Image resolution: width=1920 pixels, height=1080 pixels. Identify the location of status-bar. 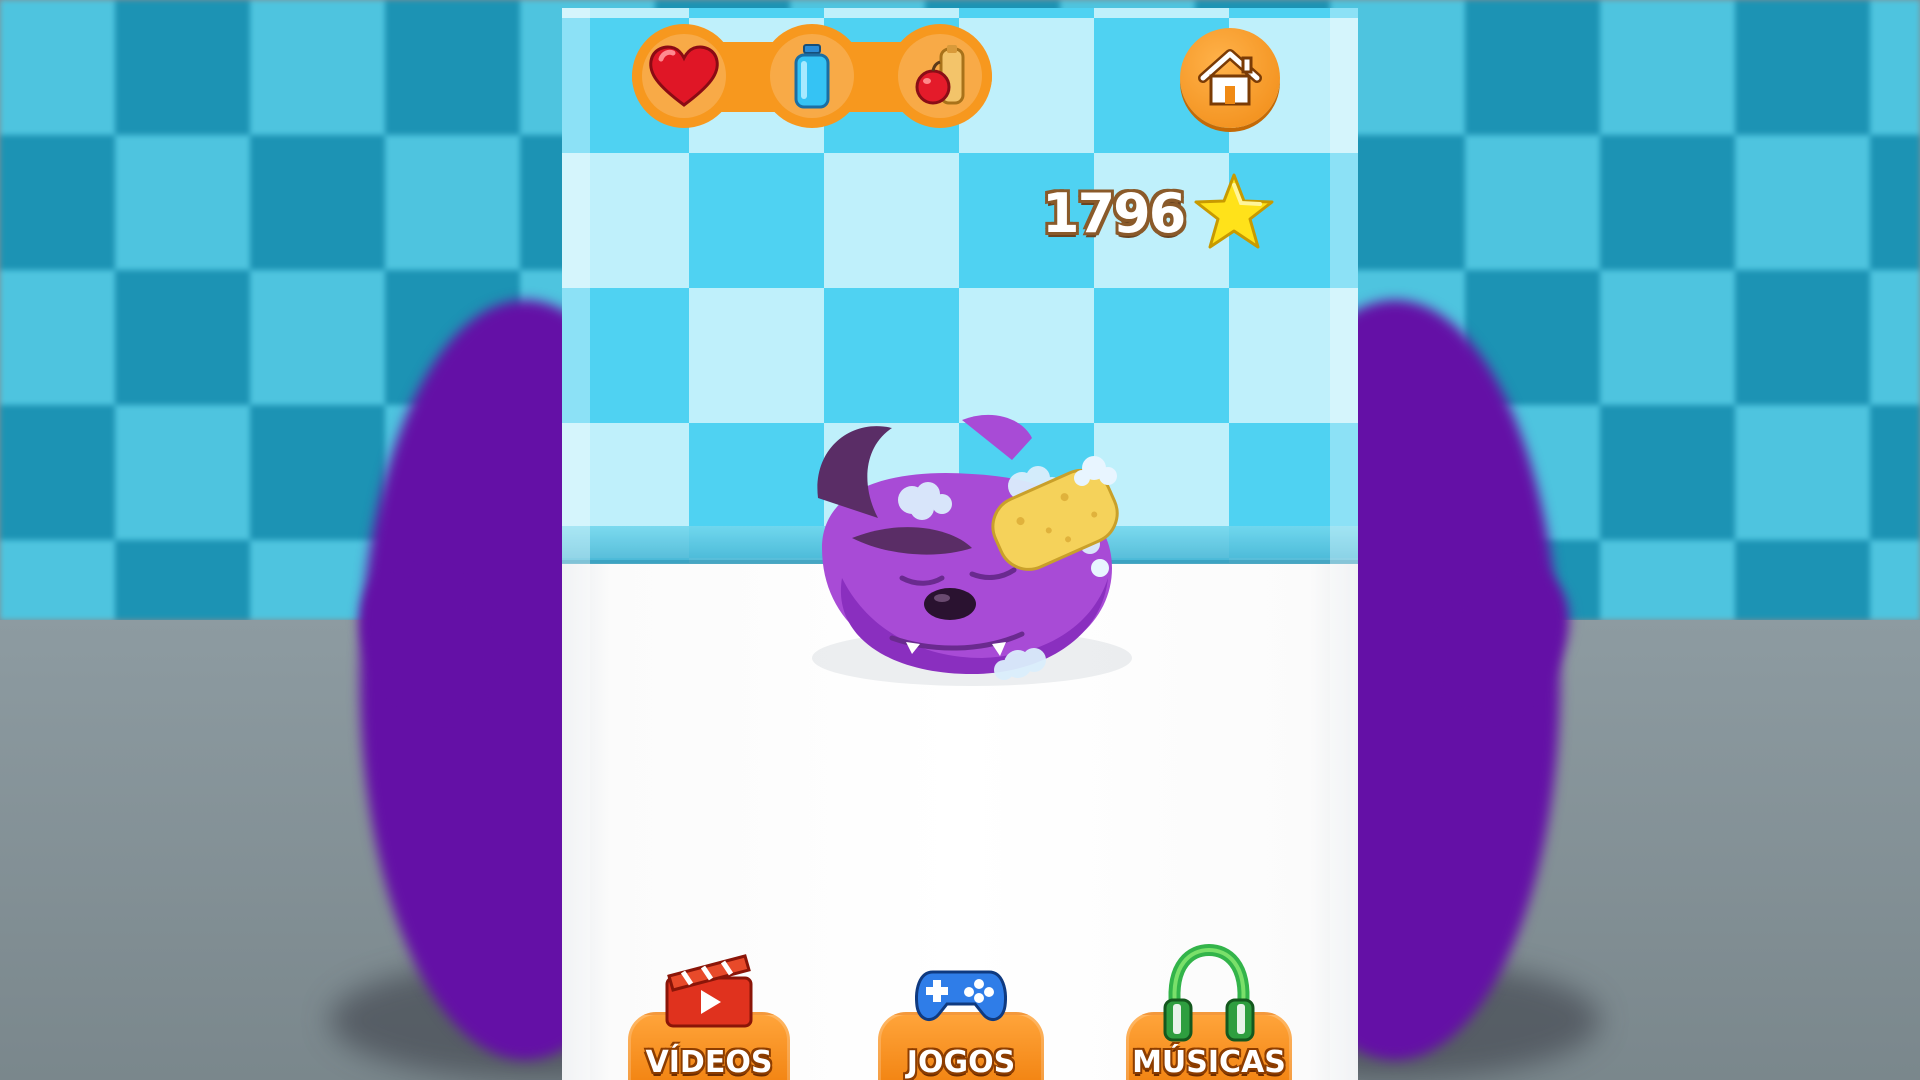
(812, 75).